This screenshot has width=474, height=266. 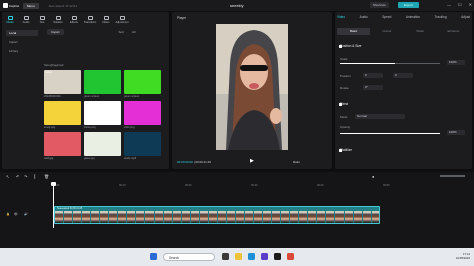 I want to click on subtab-cutout: Cutout, so click(x=386, y=31).